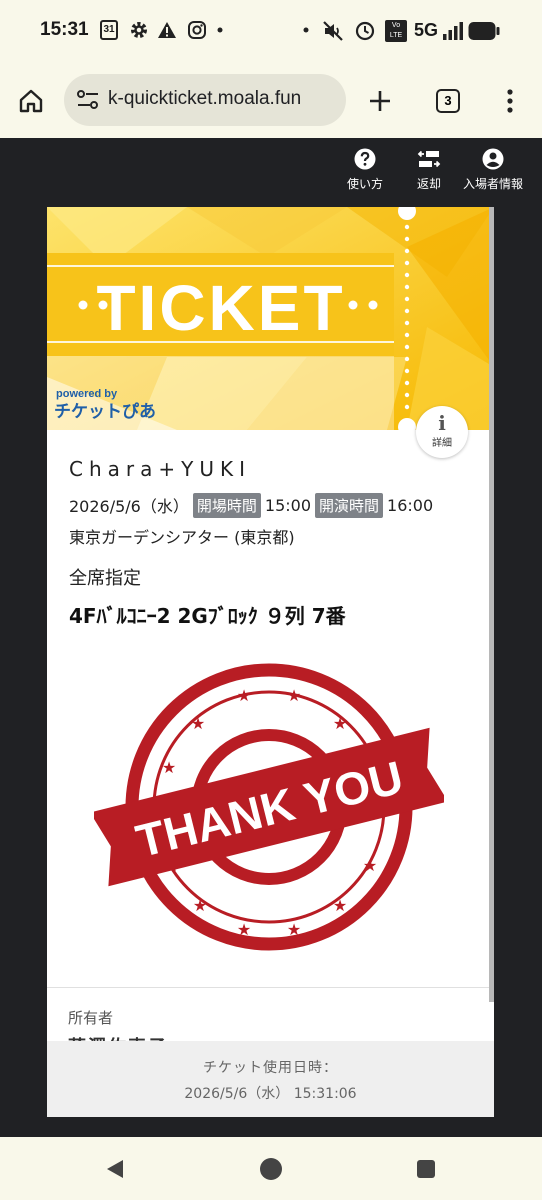 The width and height of the screenshot is (542, 1200). What do you see at coordinates (491, 604) in the screenshot?
I see `scrollbar` at bounding box center [491, 604].